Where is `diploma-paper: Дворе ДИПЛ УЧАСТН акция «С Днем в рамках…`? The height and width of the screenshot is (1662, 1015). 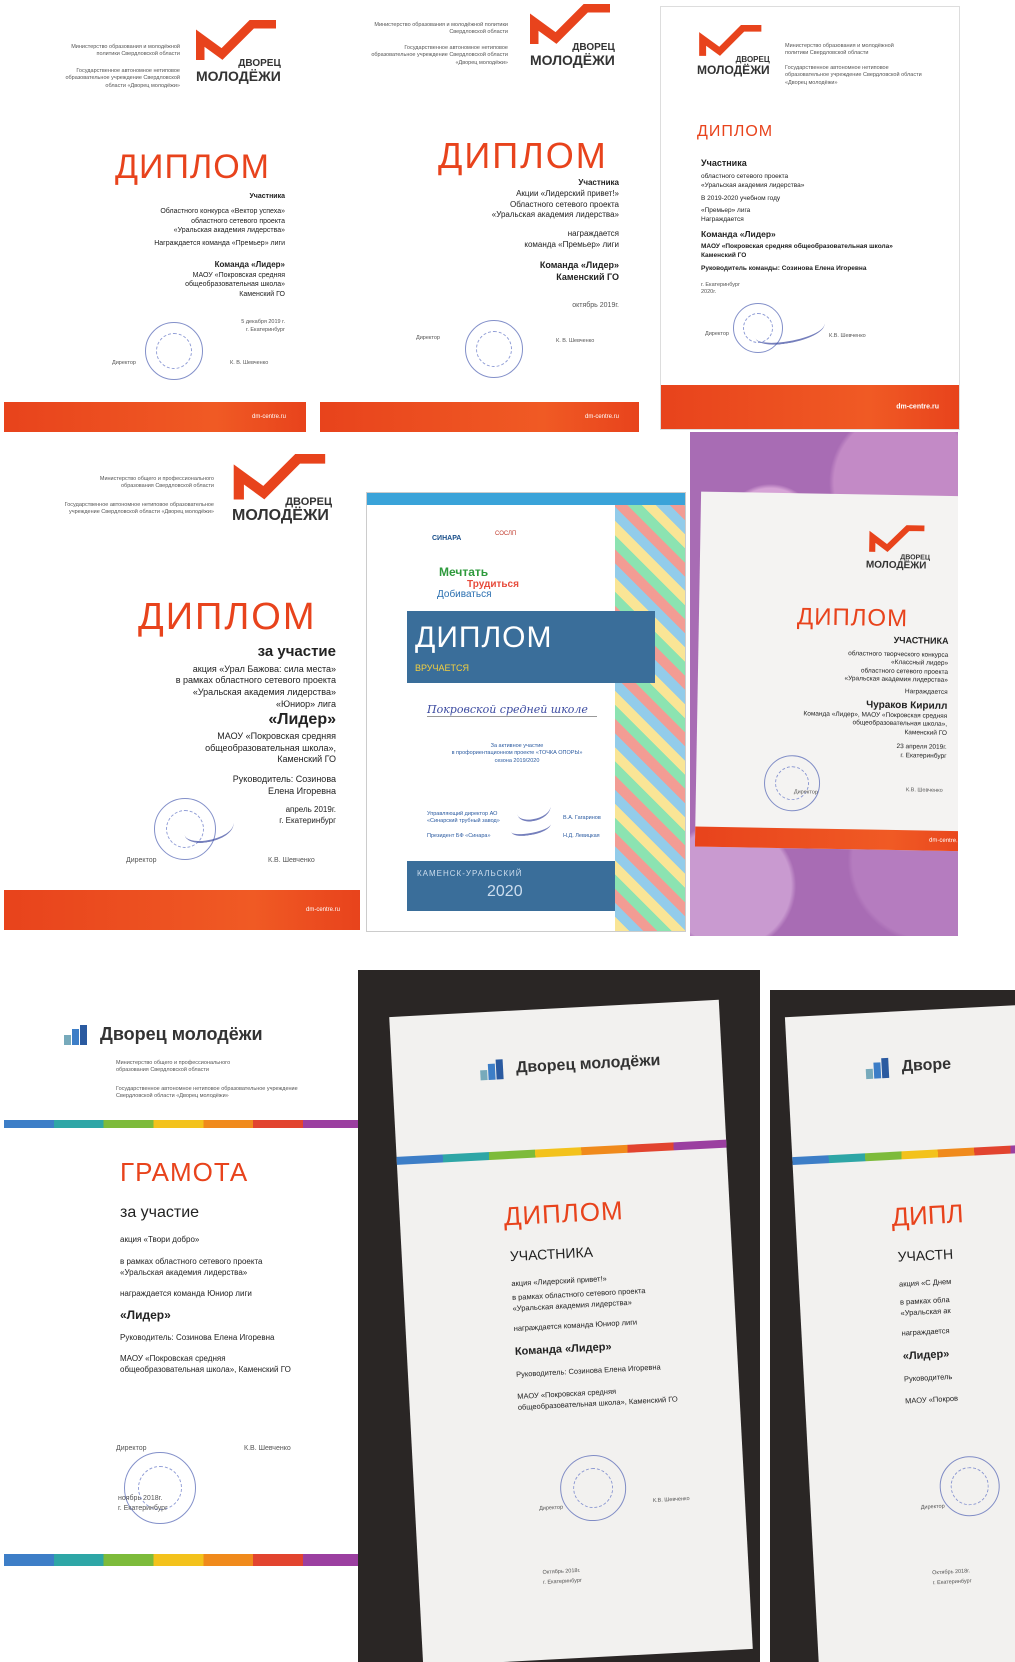 diploma-paper: Дворе ДИПЛ УЧАСТН акция «С Днем в рамках… is located at coordinates (899, 1332).